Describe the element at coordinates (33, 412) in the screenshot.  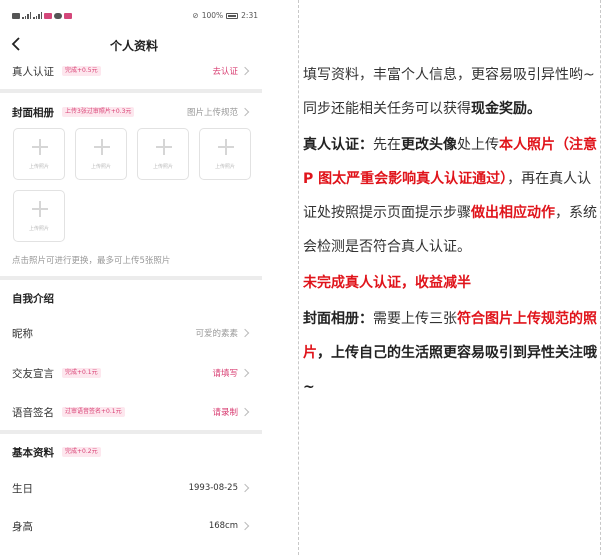
I see `voice-label: 语音签名` at that location.